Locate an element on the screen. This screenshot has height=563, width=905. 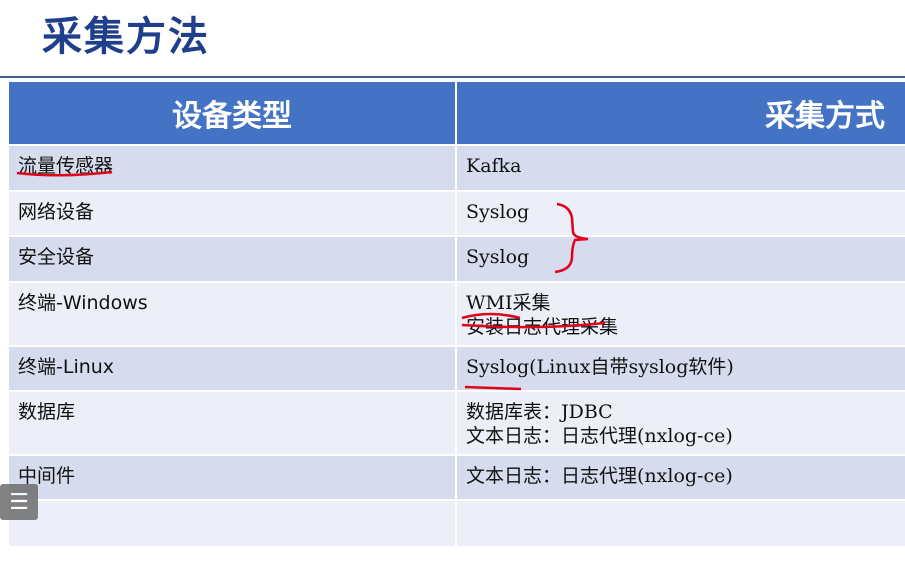
table-row: 安全设备 Syslog is located at coordinates (457, 258).